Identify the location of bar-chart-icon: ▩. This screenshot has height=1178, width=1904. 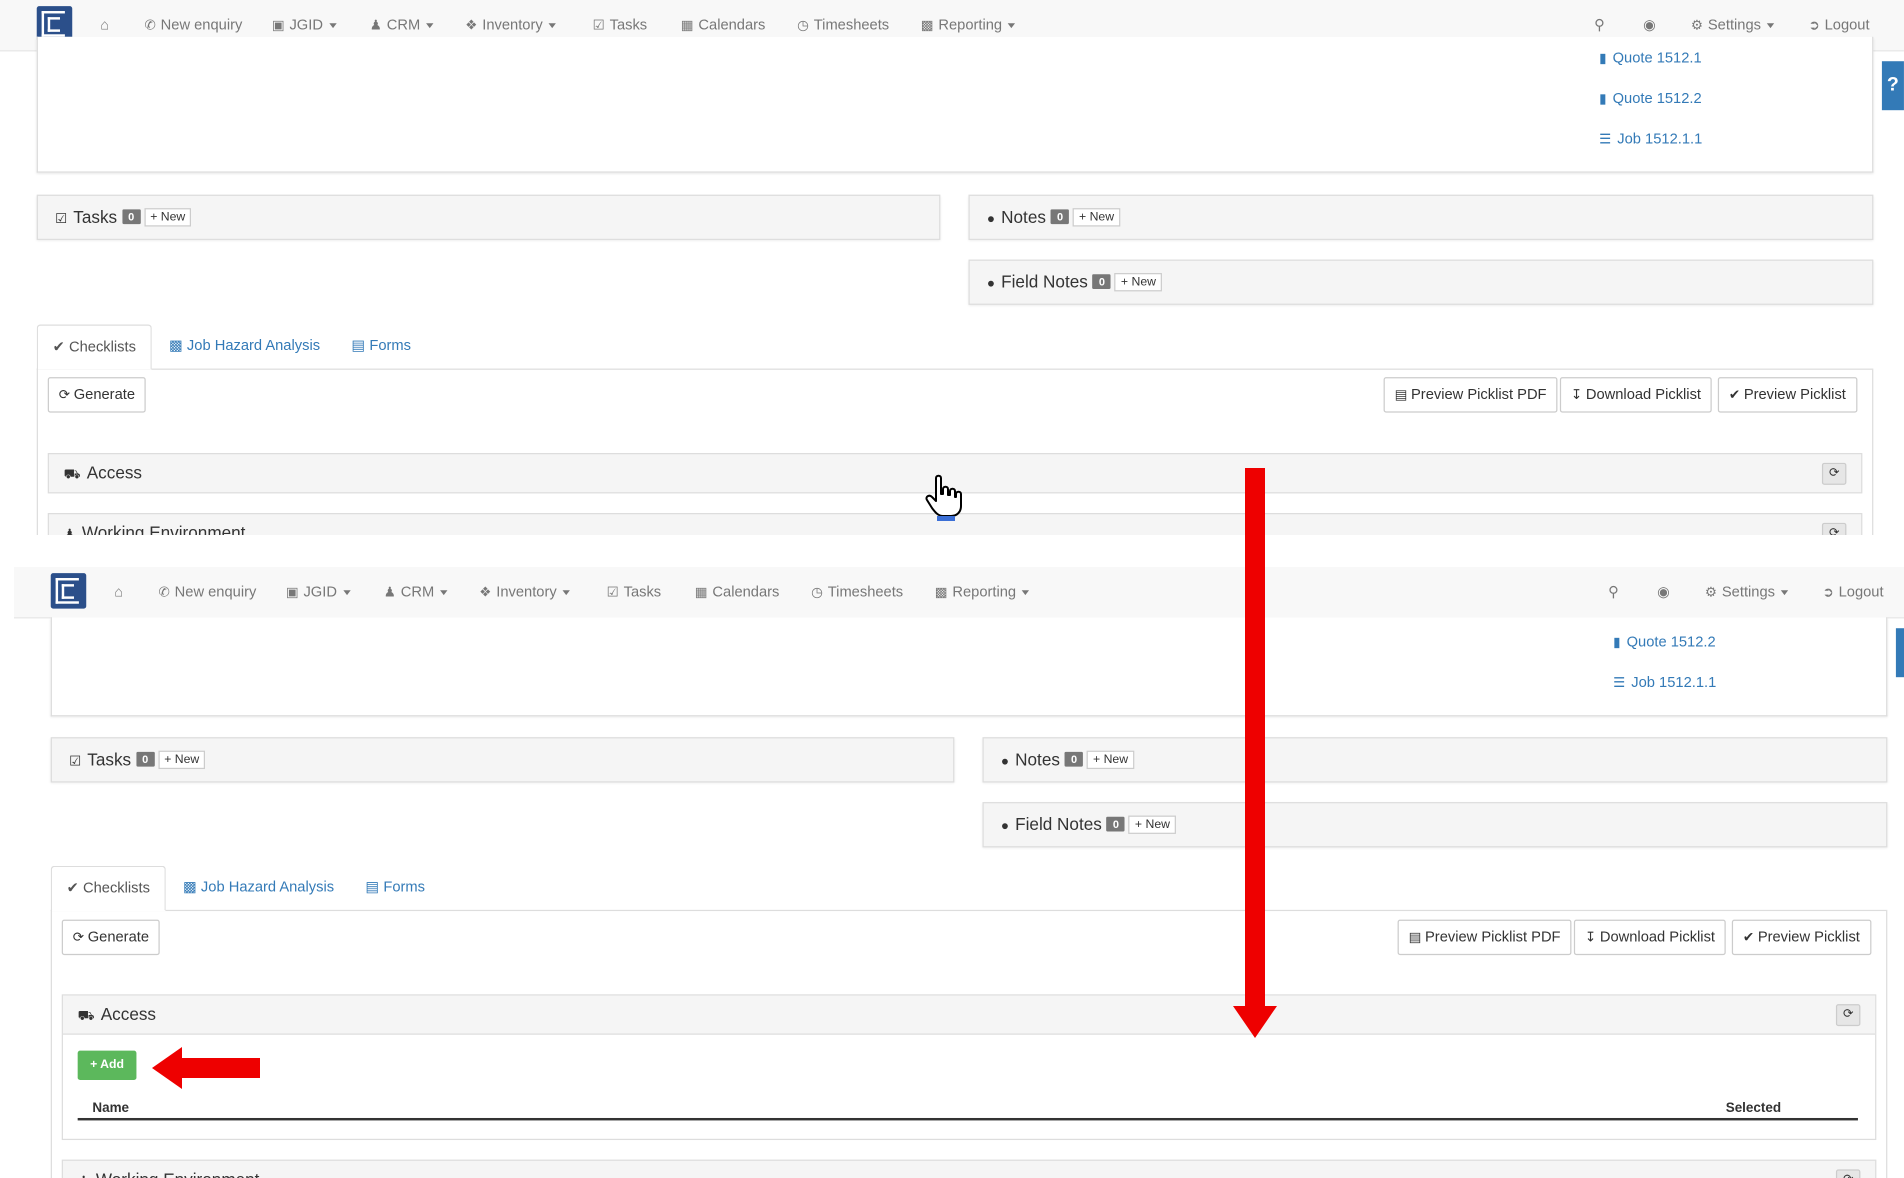
(941, 593).